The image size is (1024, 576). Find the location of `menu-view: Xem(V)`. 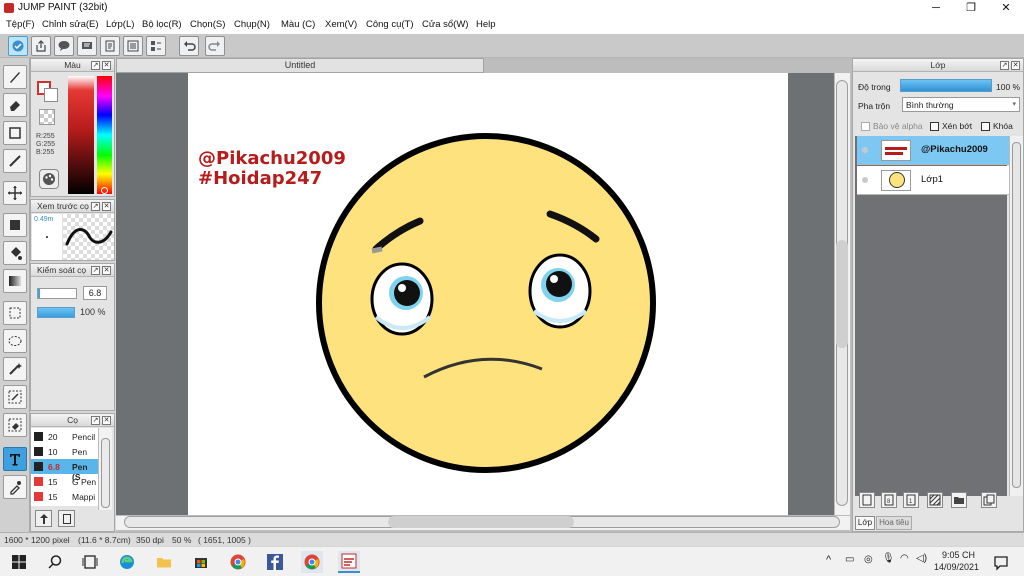

menu-view: Xem(V) is located at coordinates (341, 24).